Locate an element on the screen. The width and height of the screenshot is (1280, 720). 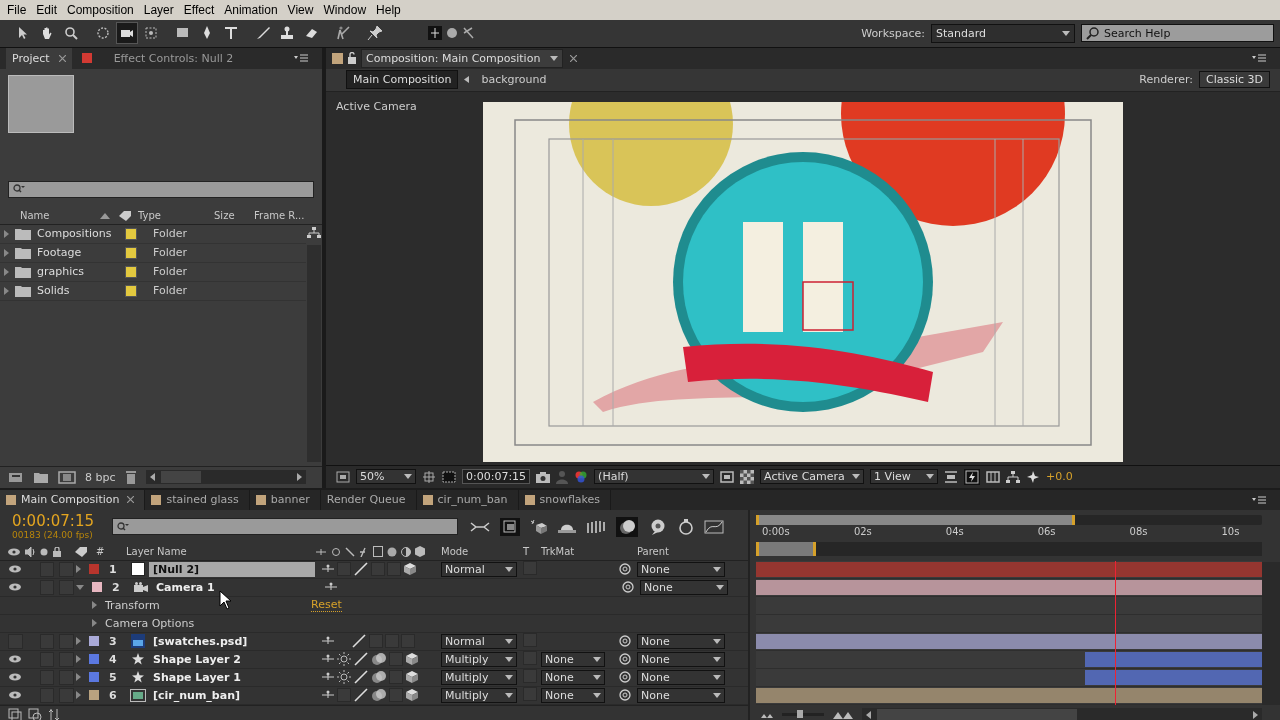
project-item: Solids Folder is located at coordinates (153, 291).